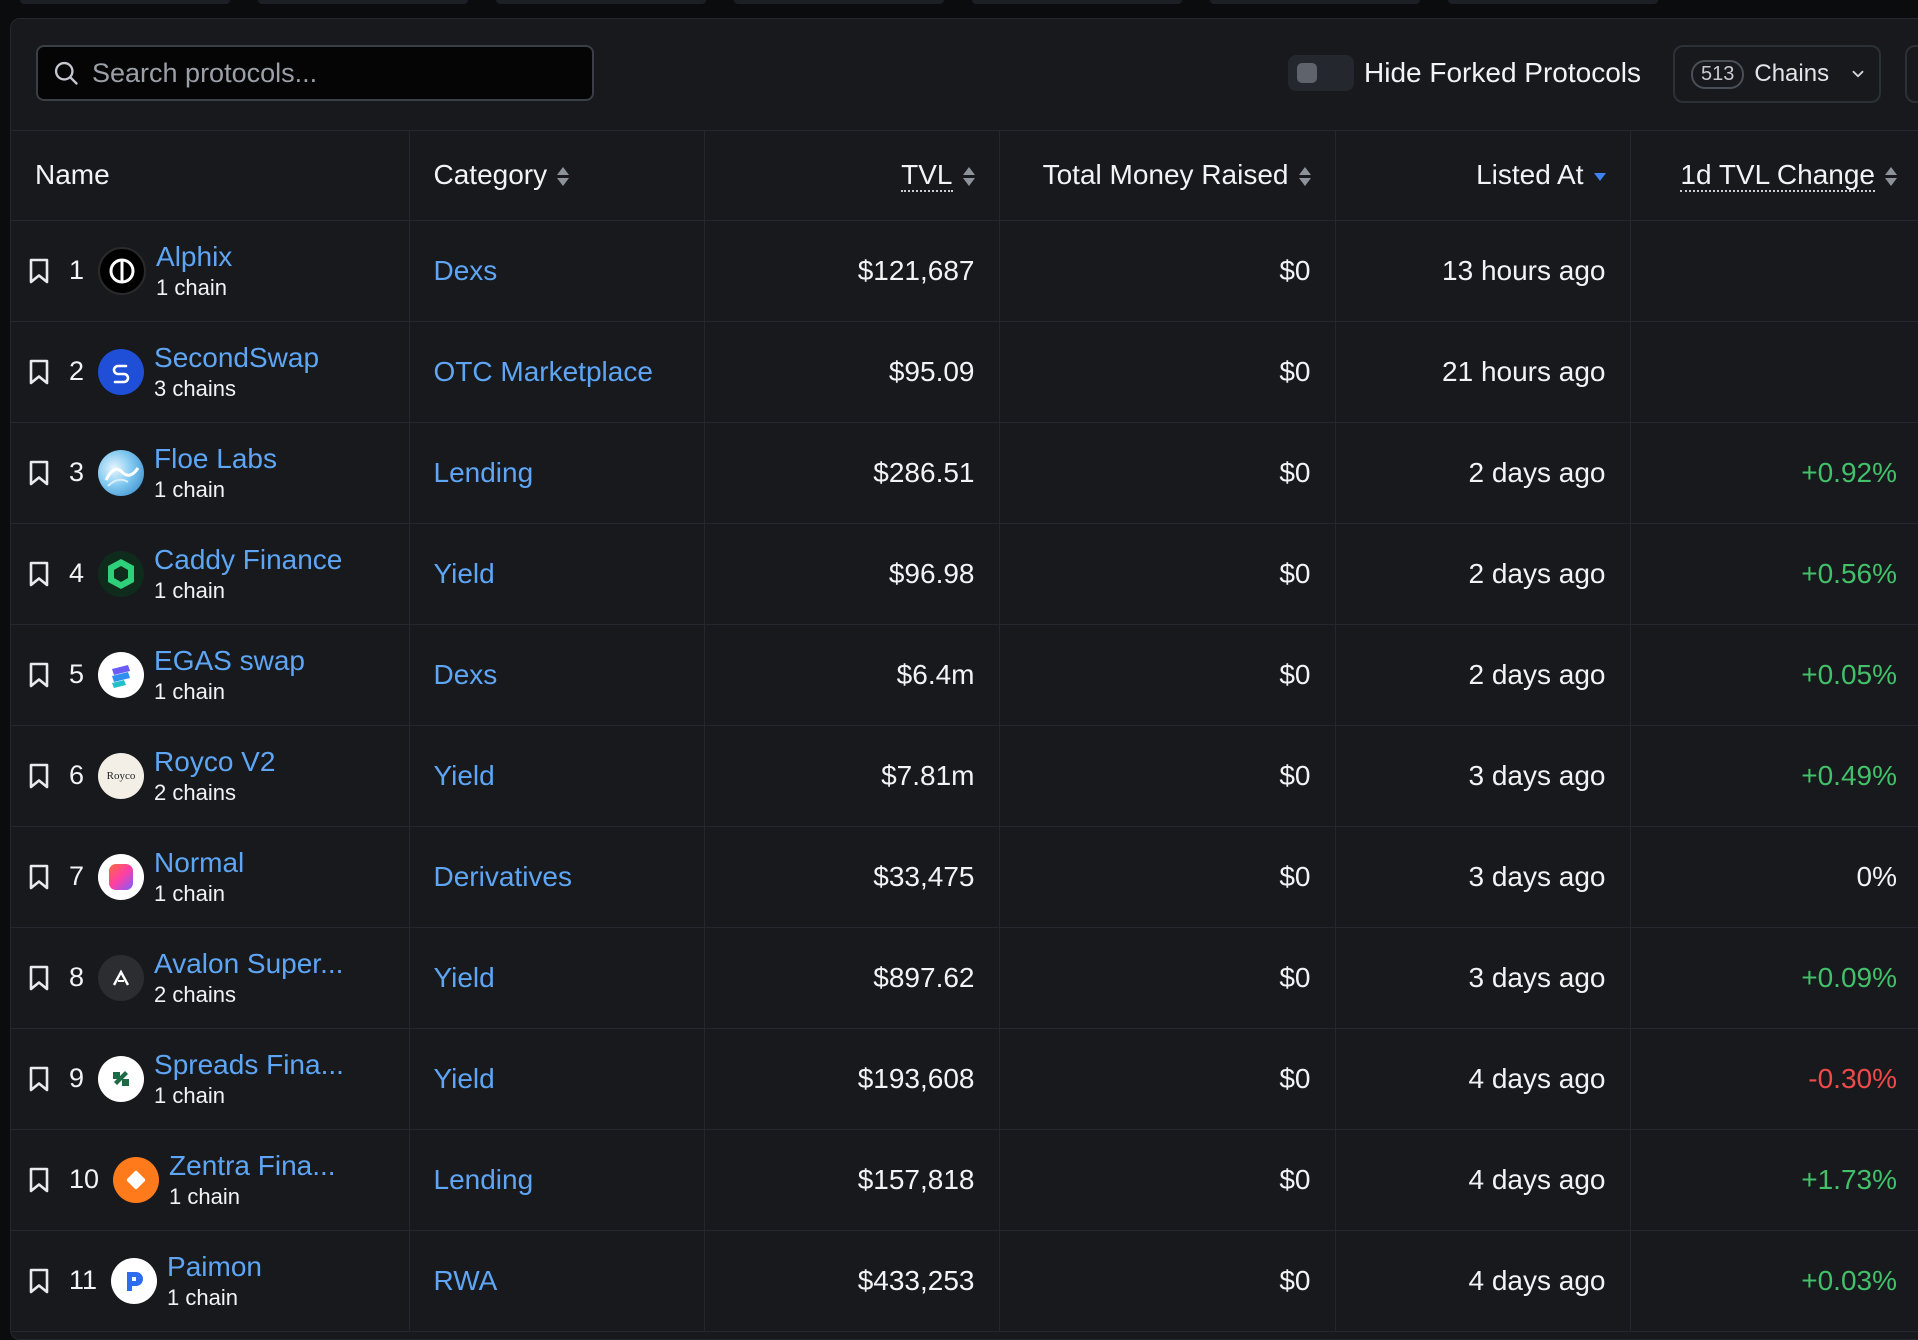 This screenshot has width=1918, height=1340. Describe the element at coordinates (83, 1280) in the screenshot. I see `row-rank: 11` at that location.